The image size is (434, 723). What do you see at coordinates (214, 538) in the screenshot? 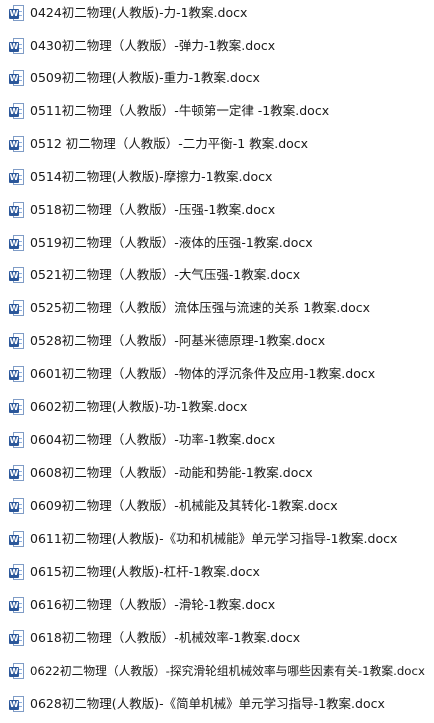
I see `file-name: 0611初二物理(人教版)-《功和机械能》单元学习指导-1教案.docx` at bounding box center [214, 538].